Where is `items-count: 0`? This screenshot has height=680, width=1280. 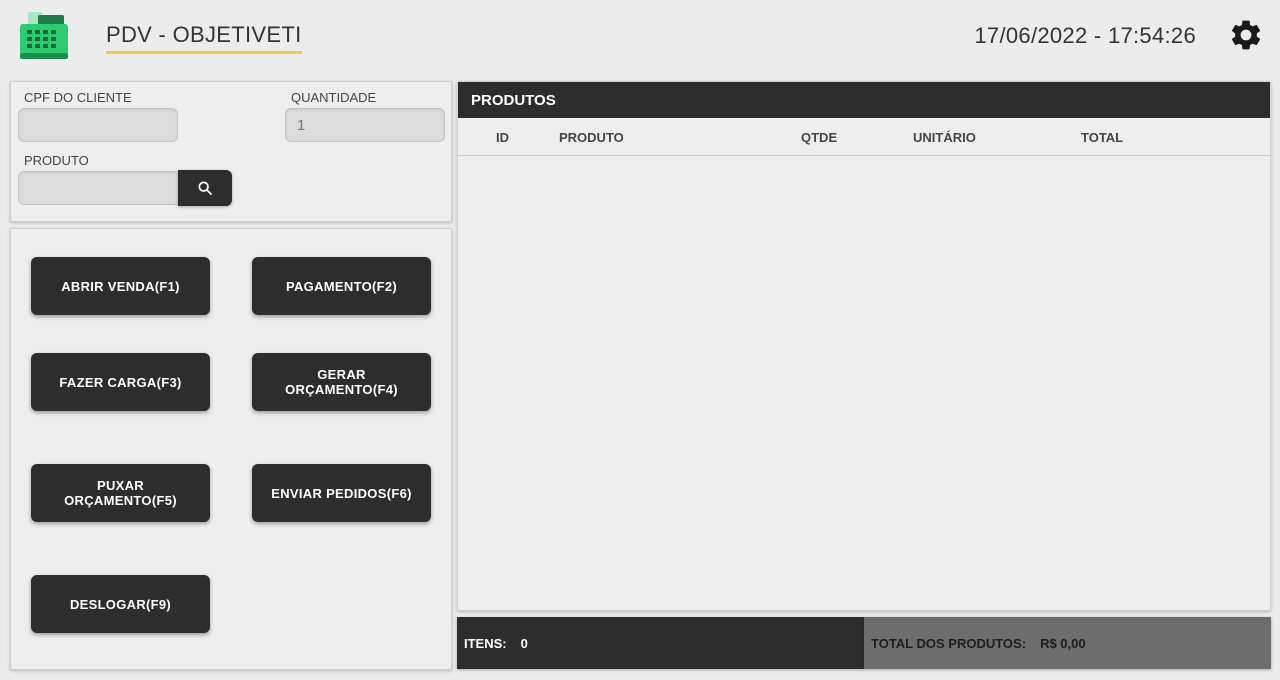
items-count: 0 is located at coordinates (524, 643).